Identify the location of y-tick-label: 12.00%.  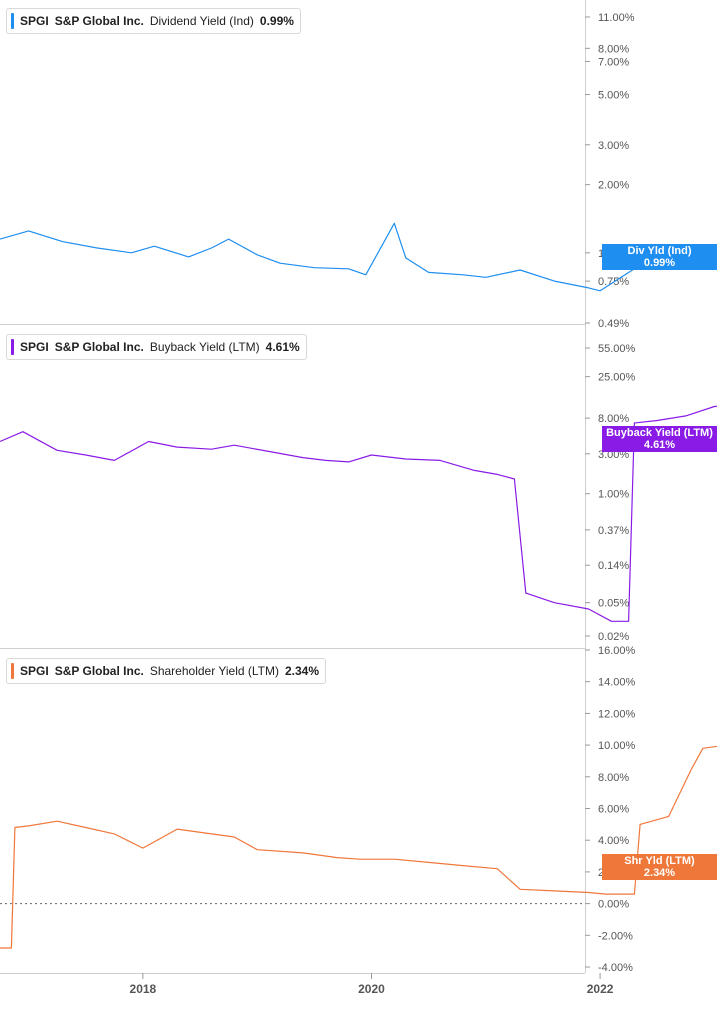
(617, 714).